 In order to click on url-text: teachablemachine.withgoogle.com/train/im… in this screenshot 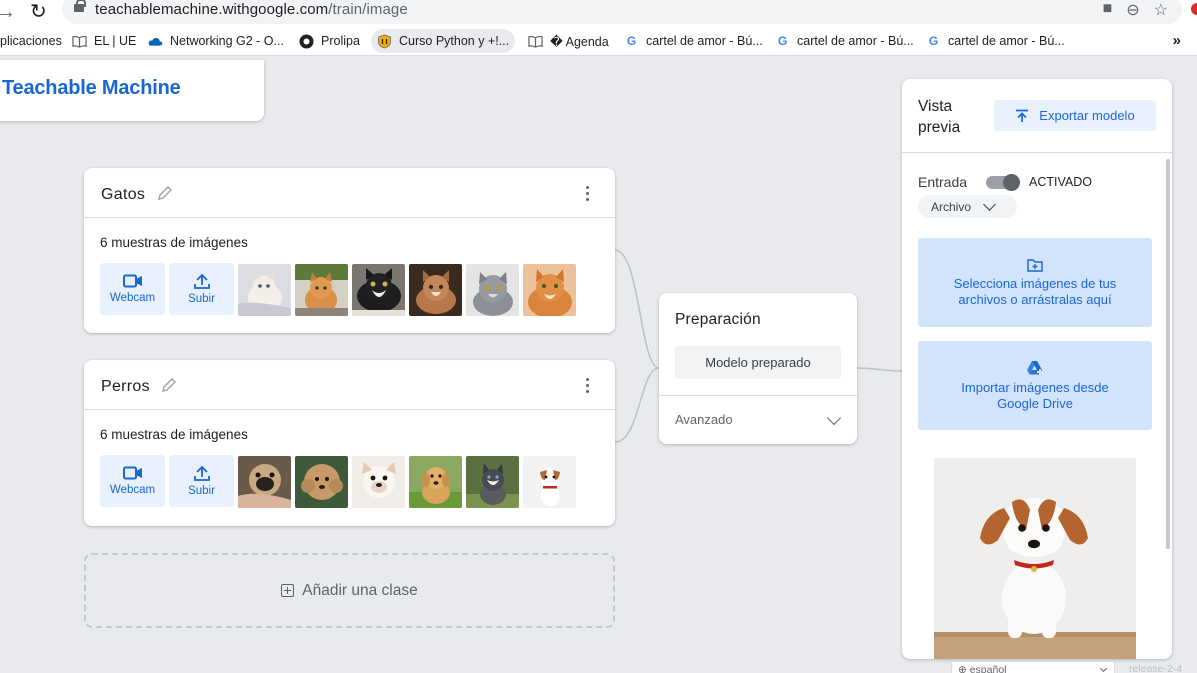, I will do `click(251, 9)`.